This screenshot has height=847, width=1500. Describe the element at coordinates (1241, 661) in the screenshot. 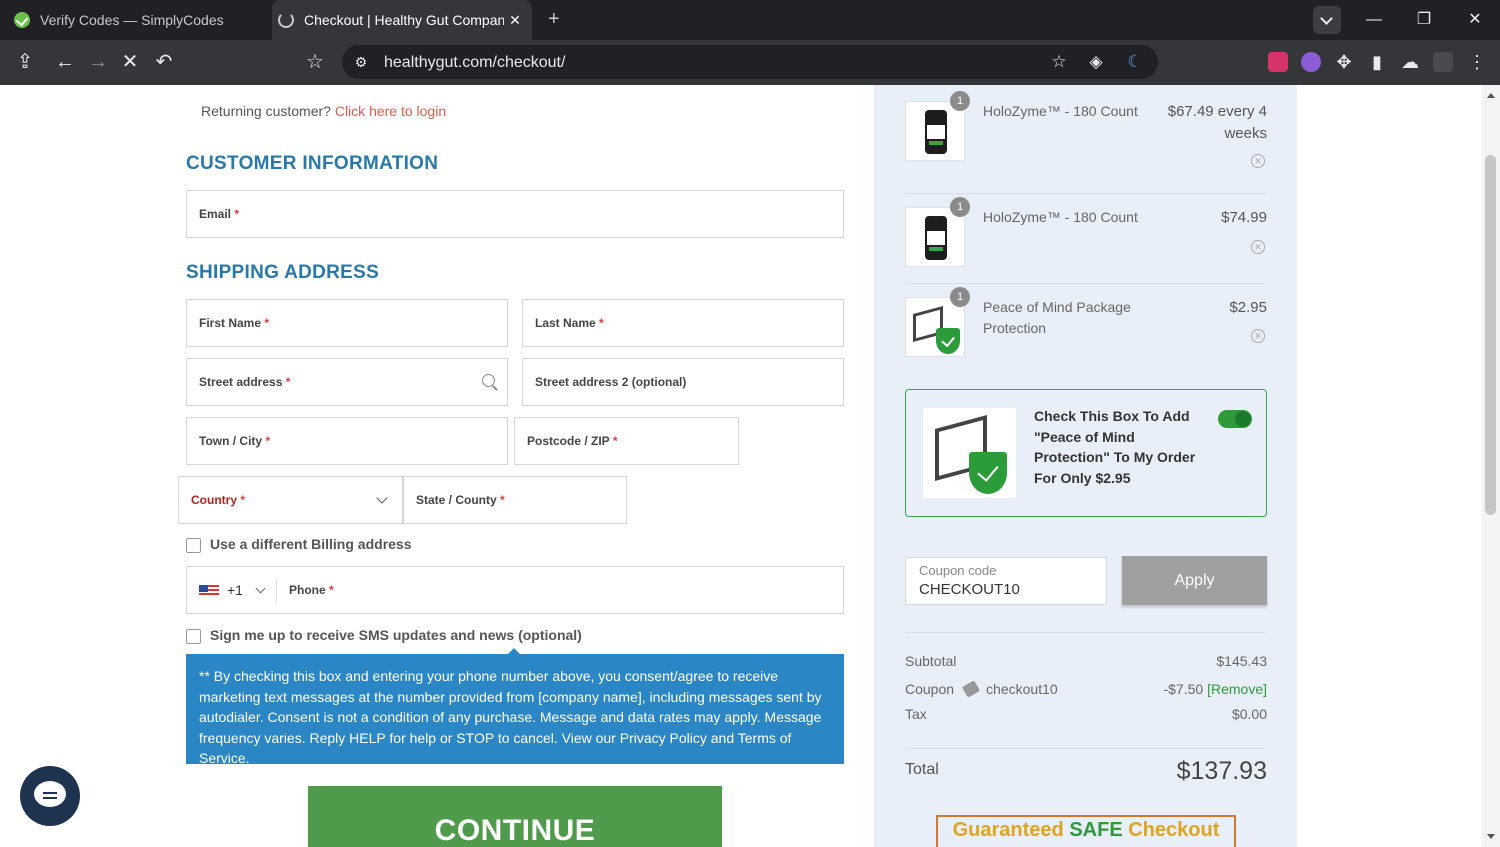

I see `subtotal-value: $145.43` at that location.